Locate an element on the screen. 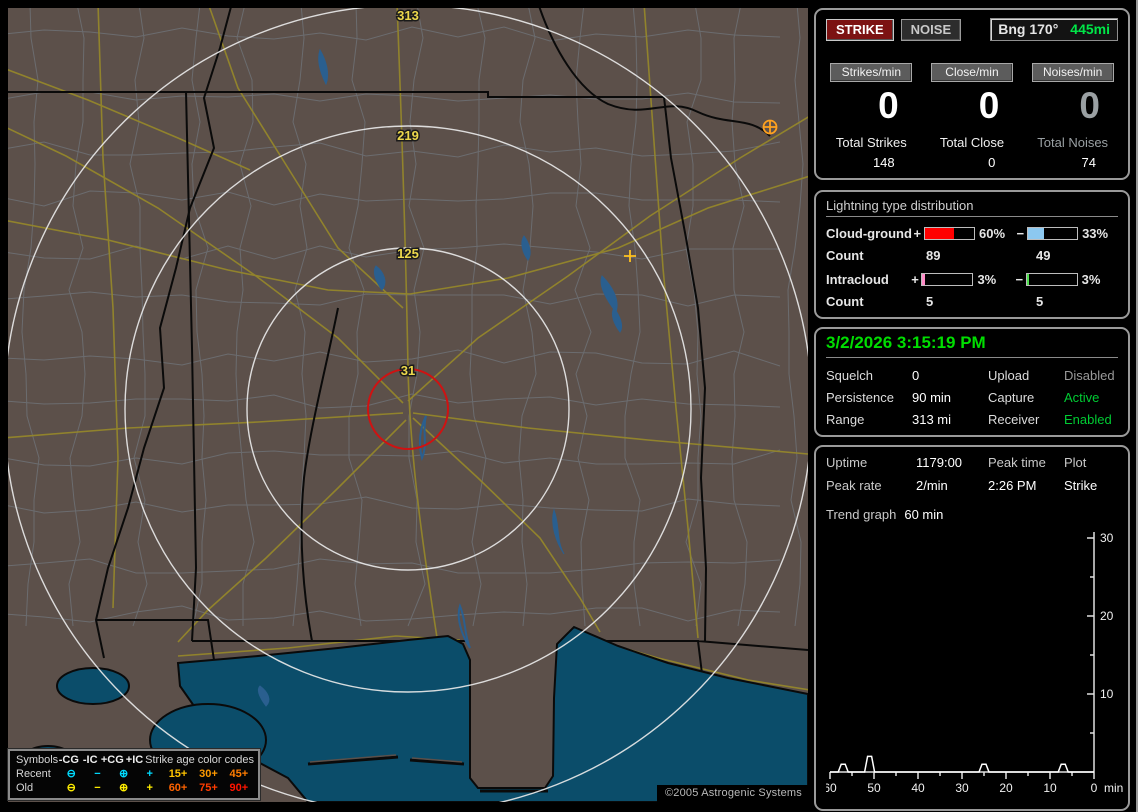  distribution-title: Lightning type distribution is located at coordinates (972, 207).